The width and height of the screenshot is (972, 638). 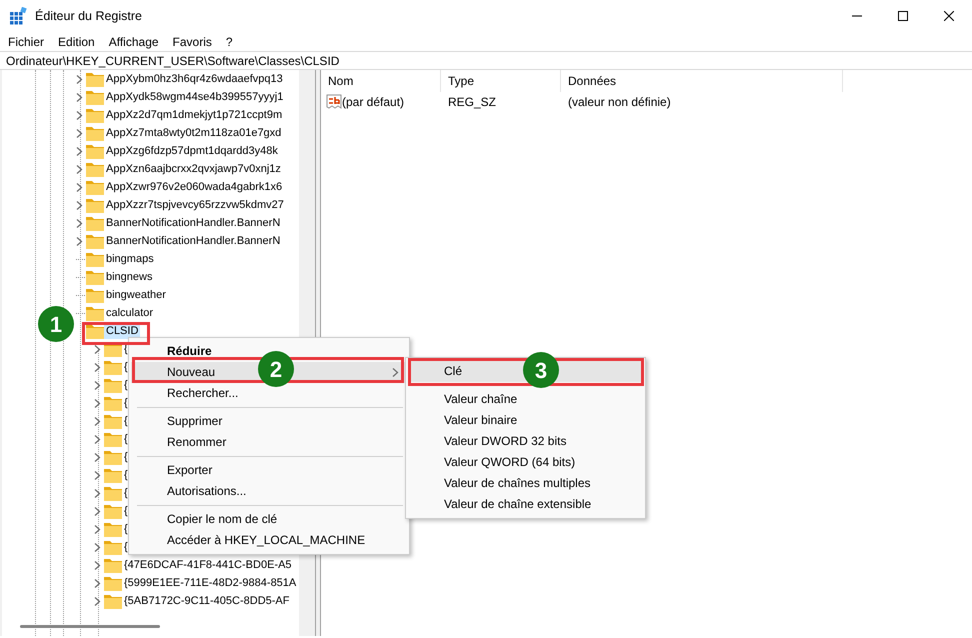 I want to click on table-cell-text: REG_SZ, so click(x=472, y=102).